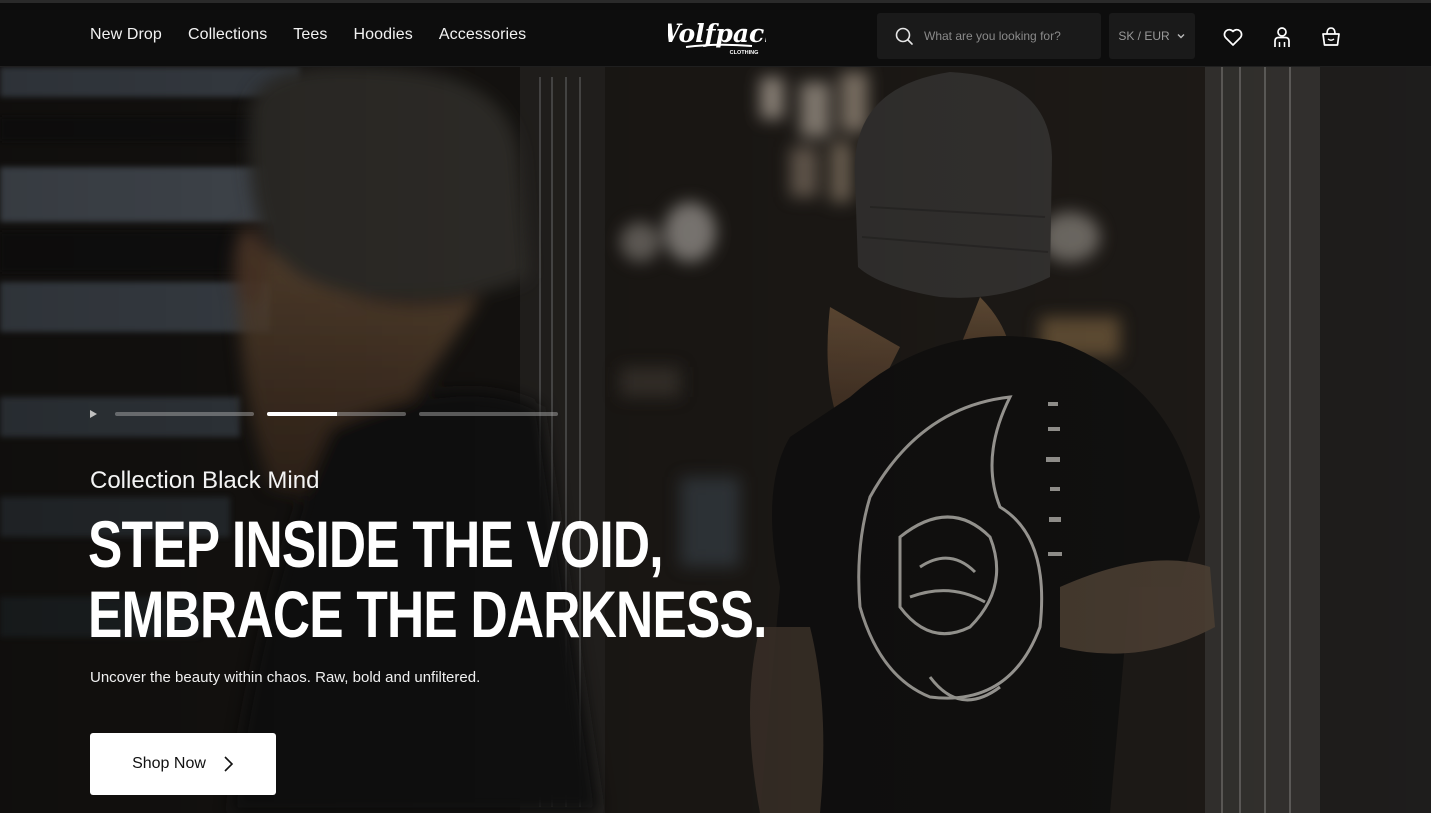 This screenshot has height=813, width=1431. Describe the element at coordinates (169, 763) in the screenshot. I see `shop-now-label: Shop Now` at that location.